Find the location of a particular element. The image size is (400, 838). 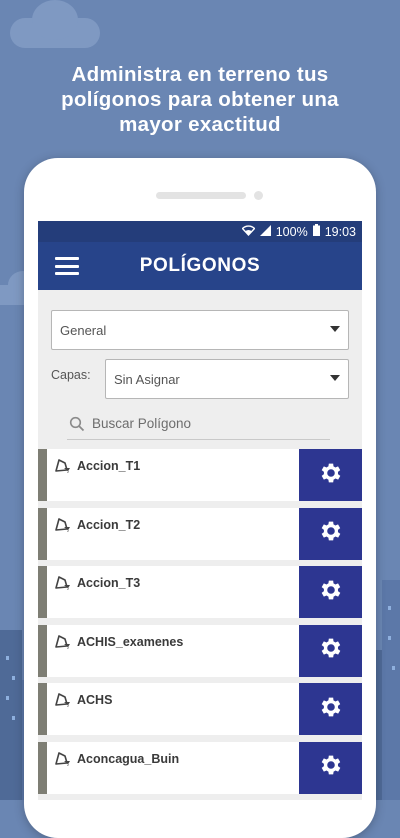

polygon-list-item: Aconcagua_Buin is located at coordinates (200, 767).